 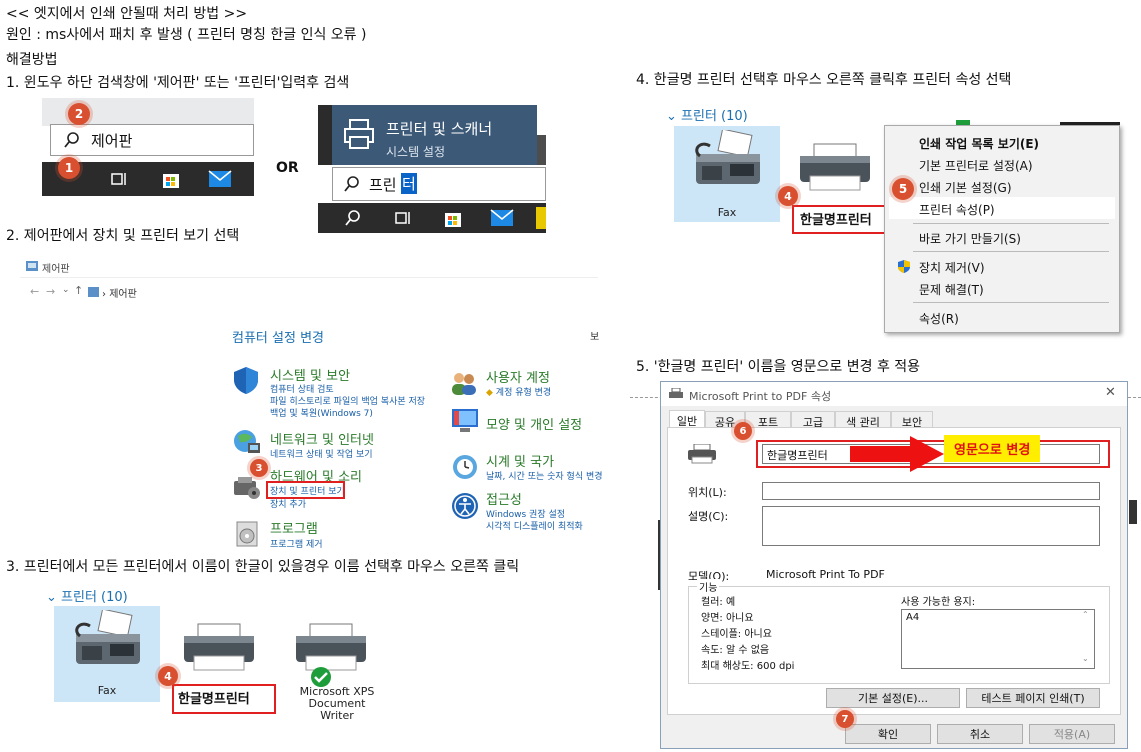 I want to click on cp-link: 날짜, 시간 또는 숫자 형식 변경, so click(x=544, y=475).